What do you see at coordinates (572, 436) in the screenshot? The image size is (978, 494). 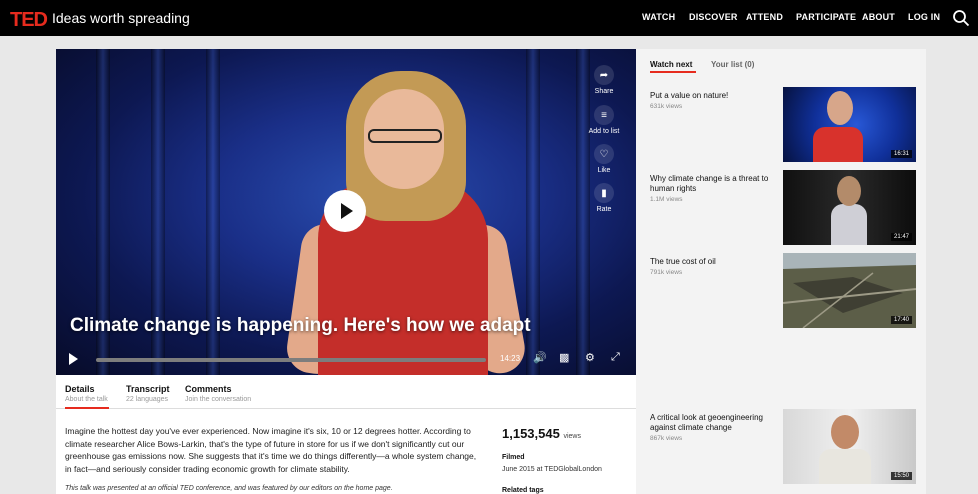 I see `view-count-label: views` at bounding box center [572, 436].